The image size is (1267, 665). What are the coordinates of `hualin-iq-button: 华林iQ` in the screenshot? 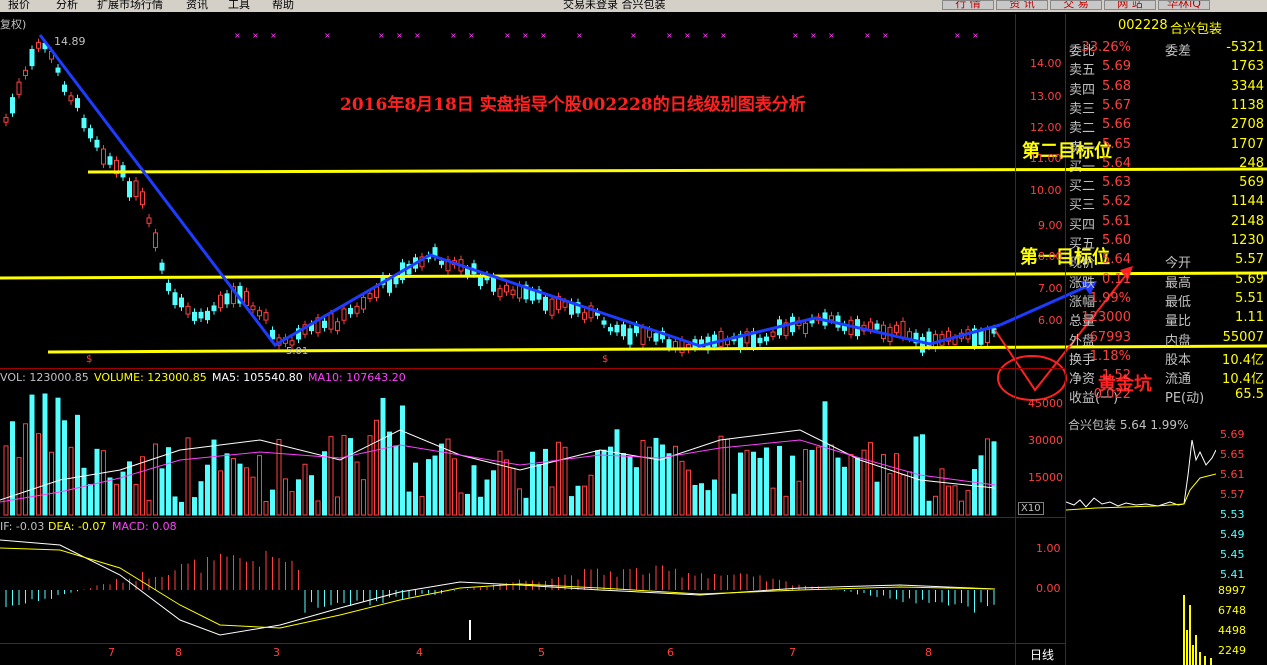 It's located at (1184, 5).